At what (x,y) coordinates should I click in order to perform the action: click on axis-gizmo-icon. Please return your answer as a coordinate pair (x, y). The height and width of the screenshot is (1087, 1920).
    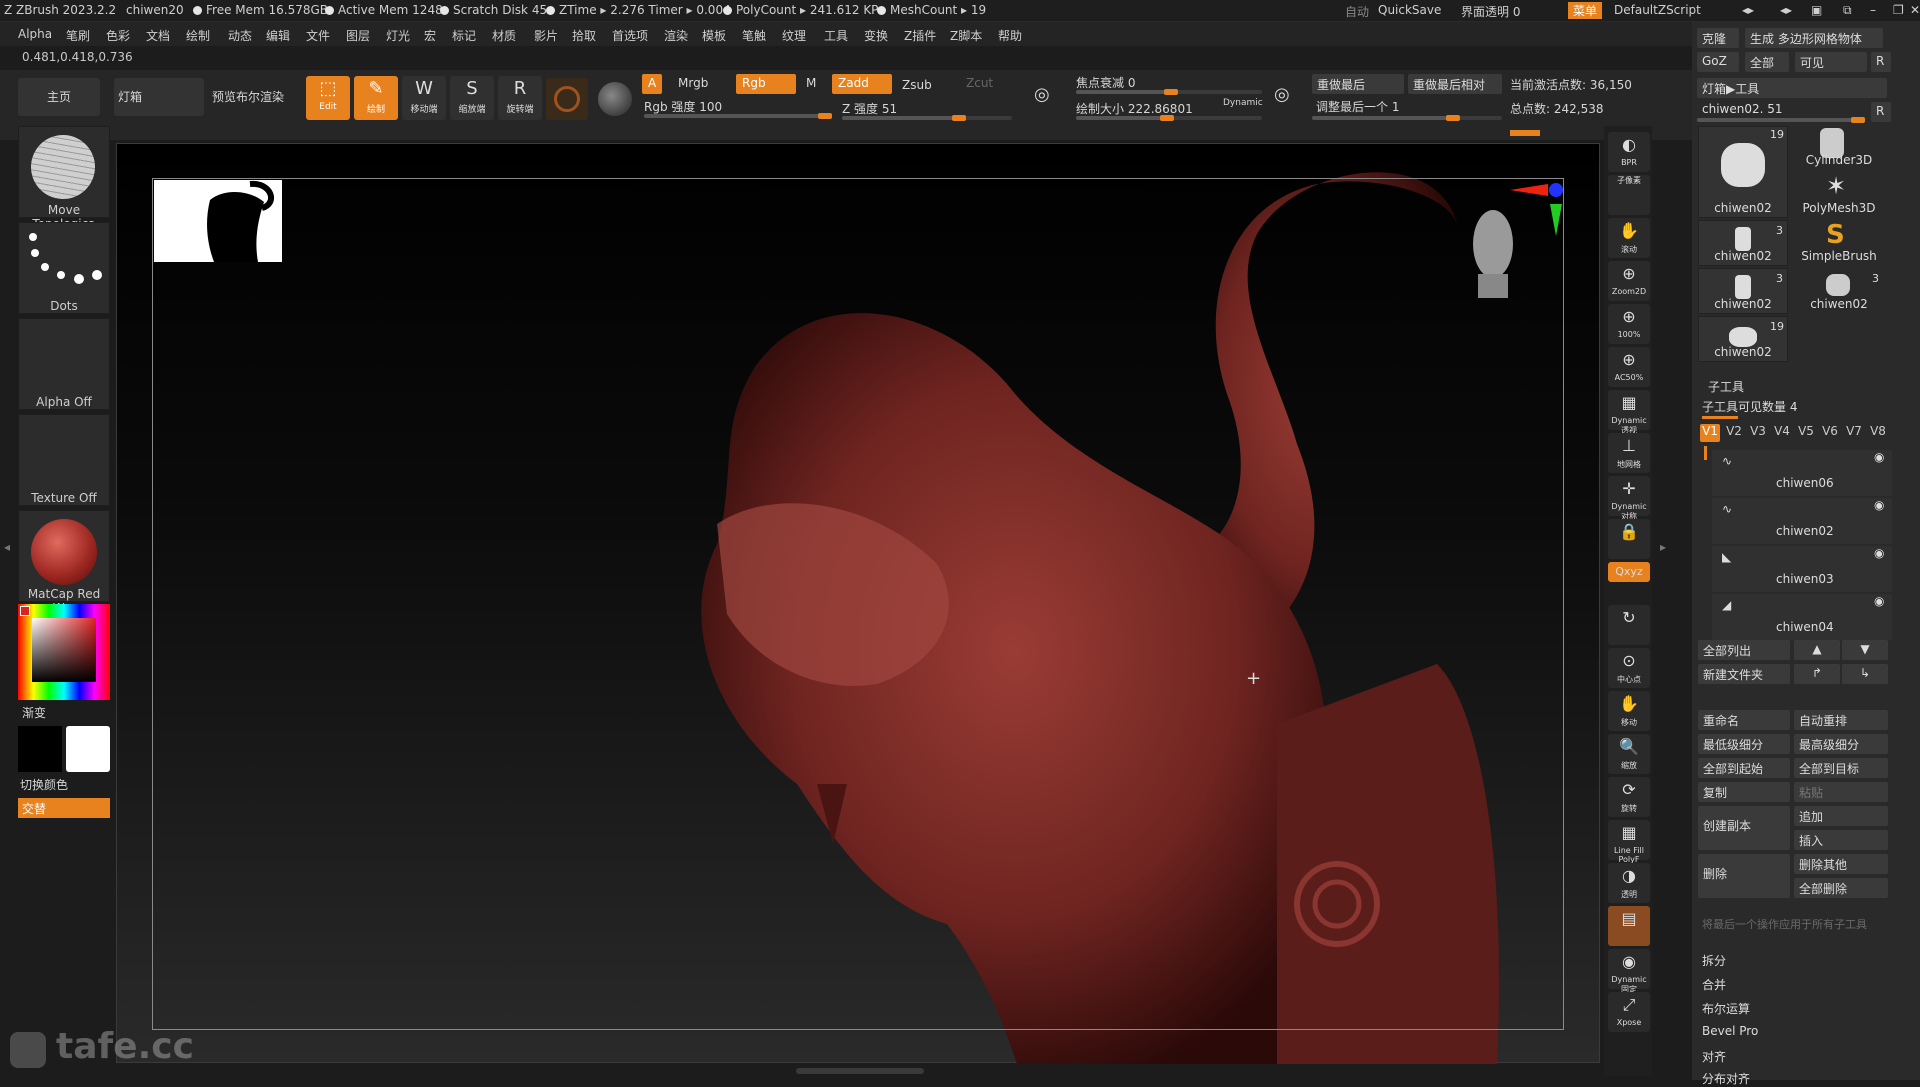
    Looking at the image, I should click on (1538, 210).